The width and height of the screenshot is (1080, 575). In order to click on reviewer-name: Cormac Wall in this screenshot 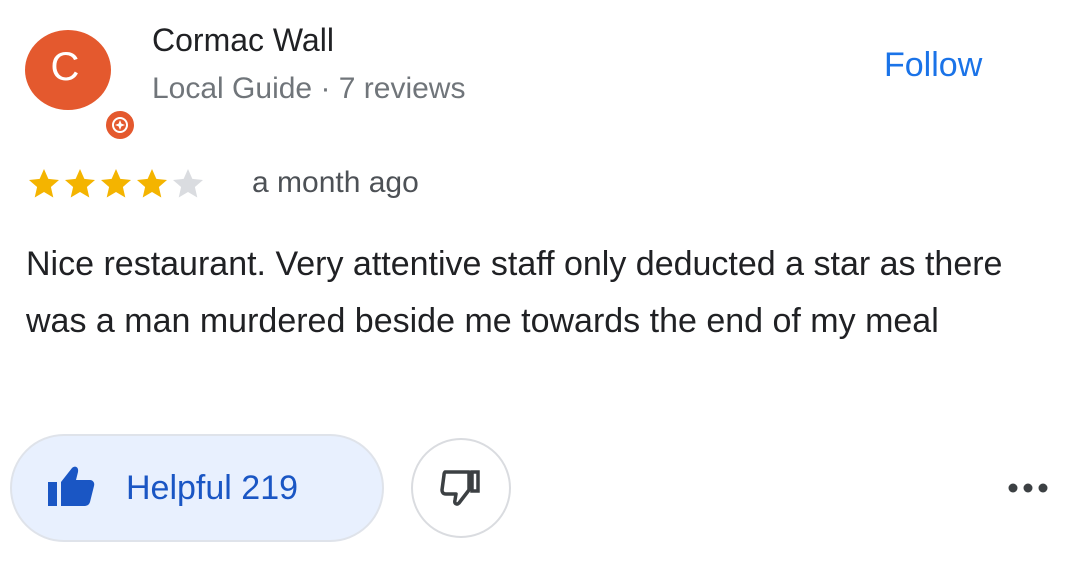, I will do `click(243, 40)`.